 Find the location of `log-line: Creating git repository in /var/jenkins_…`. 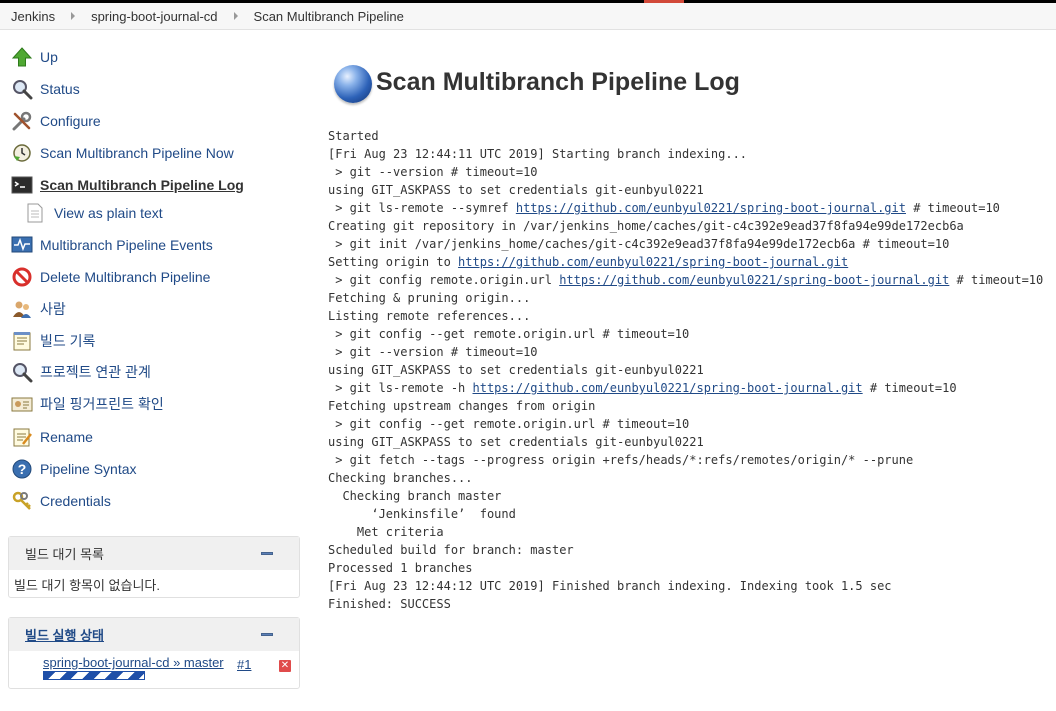

log-line: Creating git repository in /var/jenkins_… is located at coordinates (646, 226).